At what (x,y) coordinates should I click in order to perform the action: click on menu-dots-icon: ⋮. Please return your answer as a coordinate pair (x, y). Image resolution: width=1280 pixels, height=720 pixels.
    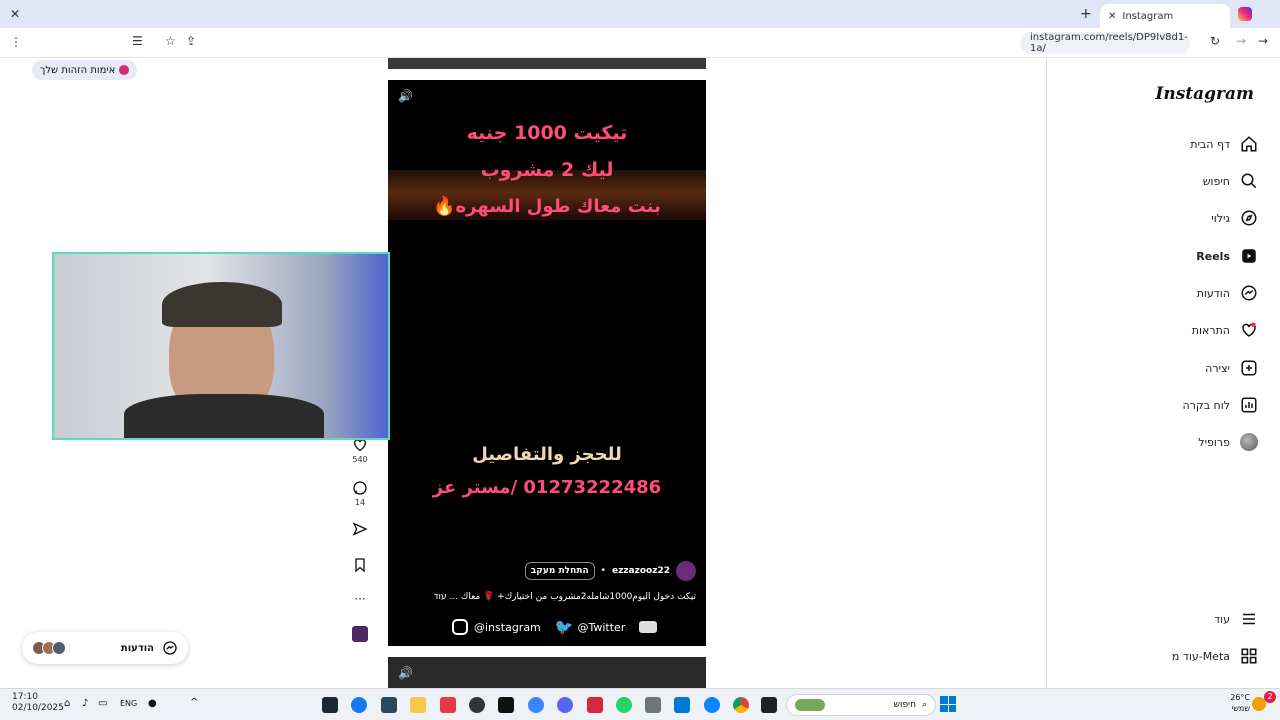
    Looking at the image, I should click on (16, 42).